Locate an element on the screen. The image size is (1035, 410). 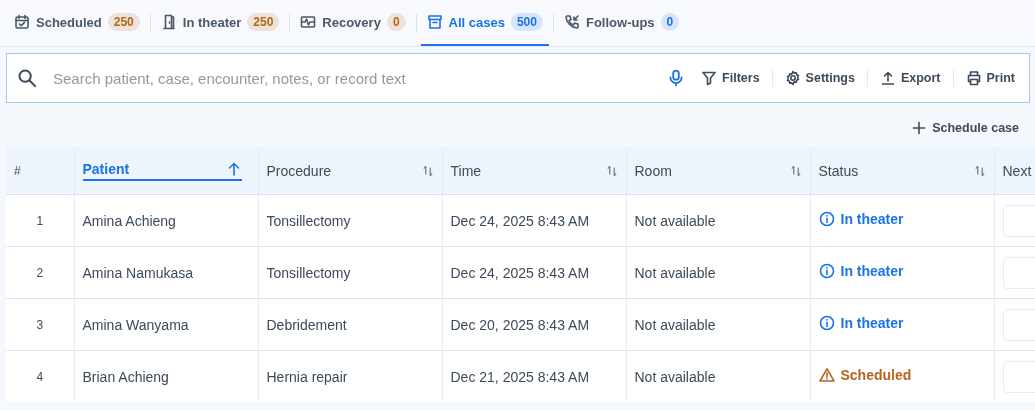
row-number: 2 is located at coordinates (40, 272).